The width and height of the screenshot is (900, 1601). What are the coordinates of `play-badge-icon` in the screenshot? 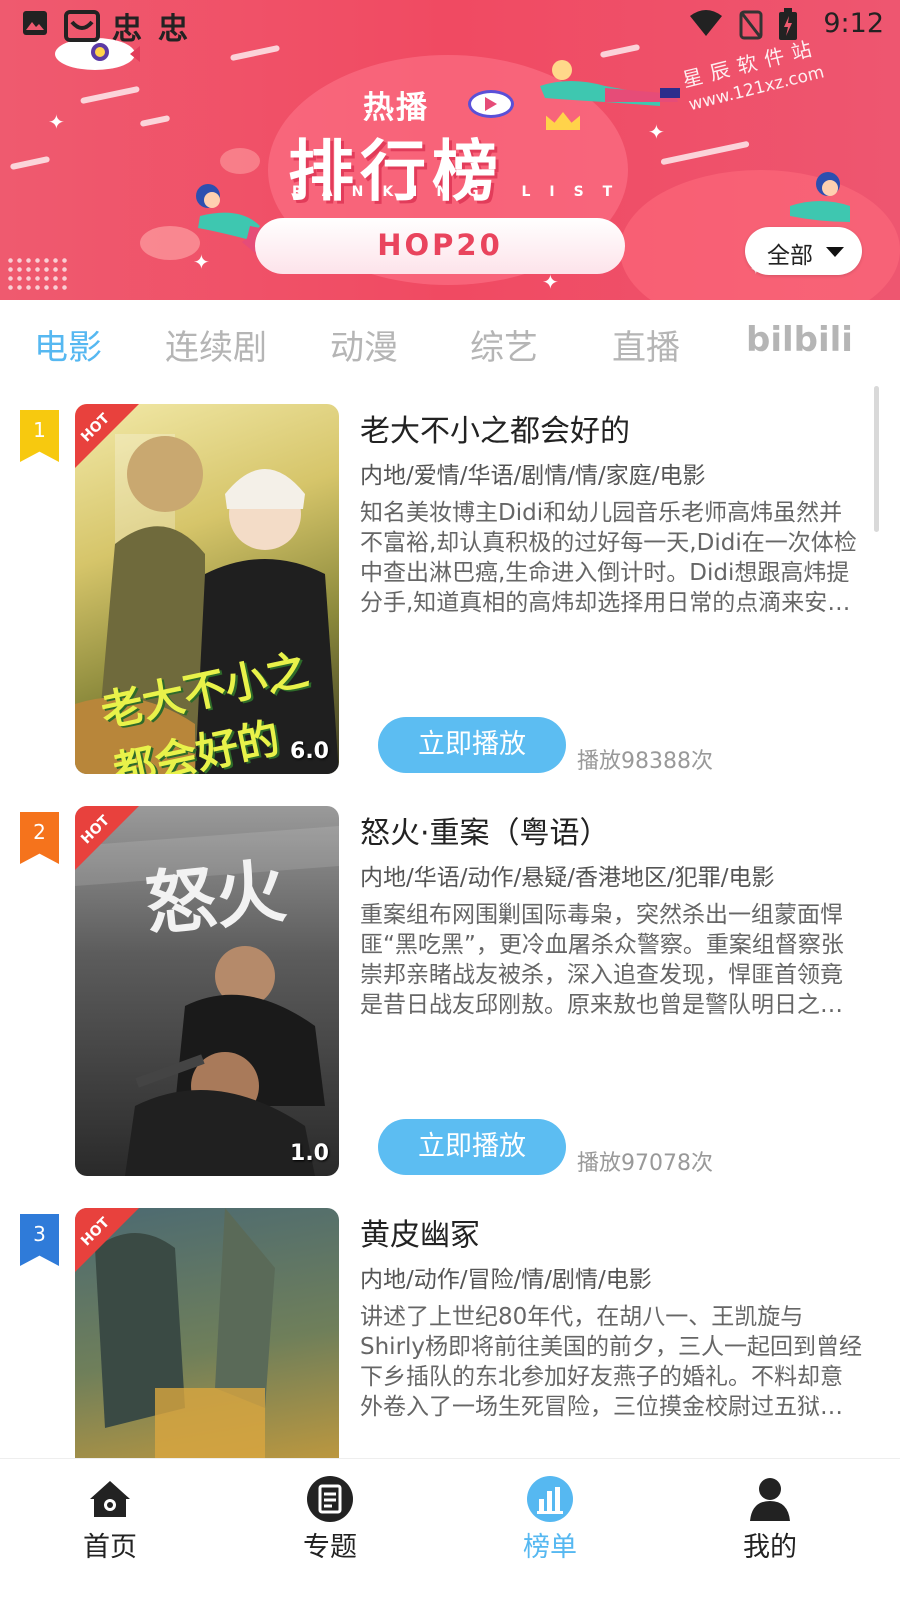 It's located at (491, 104).